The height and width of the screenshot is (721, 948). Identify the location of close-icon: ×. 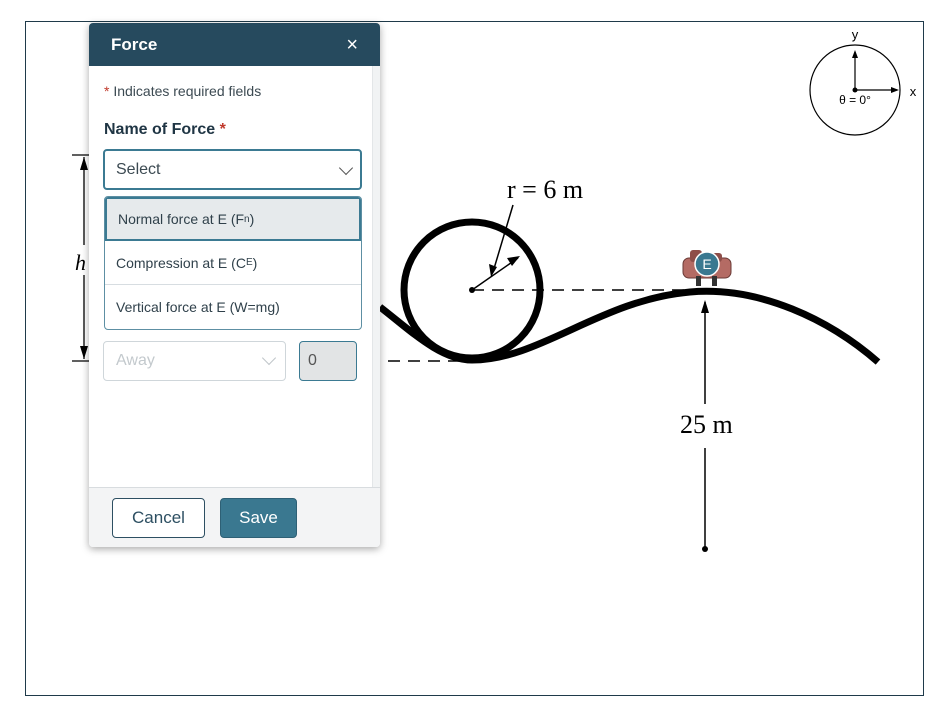
(352, 45).